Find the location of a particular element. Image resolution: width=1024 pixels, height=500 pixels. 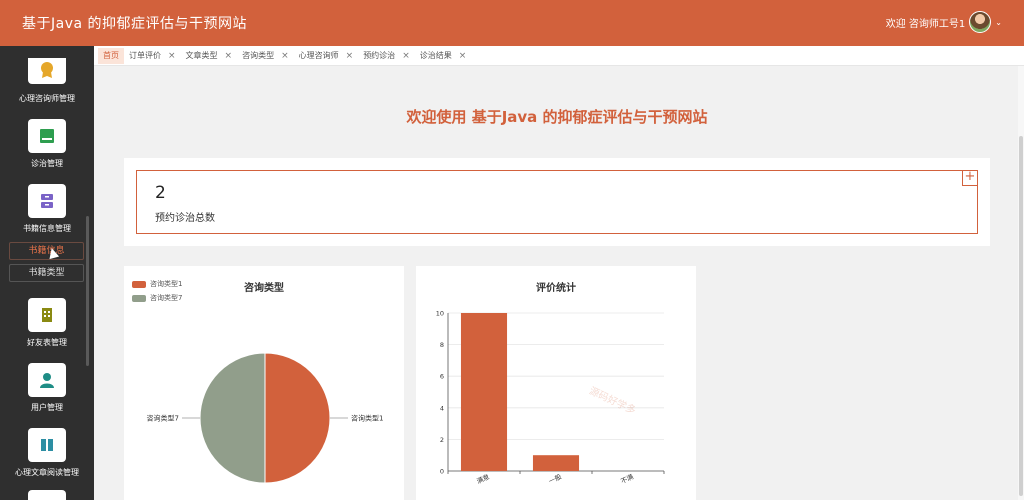

sidebar-item-diagnosis: 诊治管理 is located at coordinates (47, 144).